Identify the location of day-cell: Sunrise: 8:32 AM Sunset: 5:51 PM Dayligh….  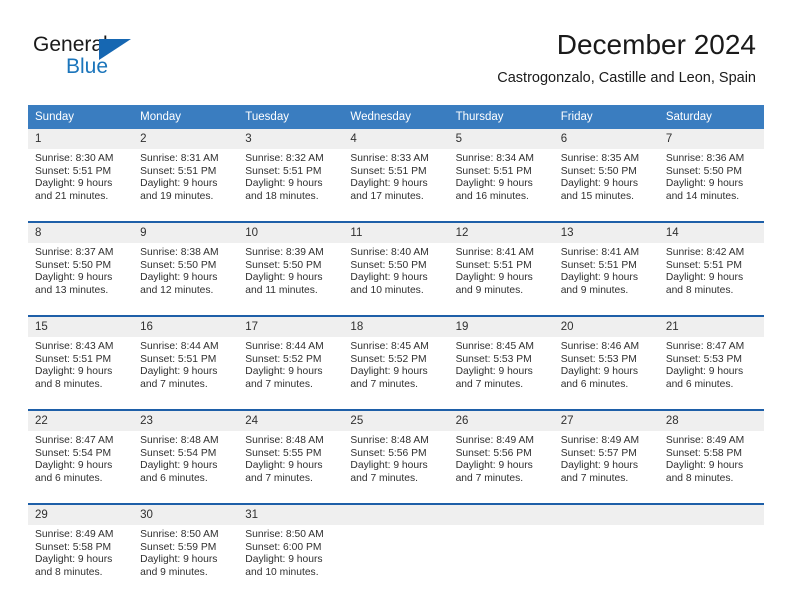
(291, 181).